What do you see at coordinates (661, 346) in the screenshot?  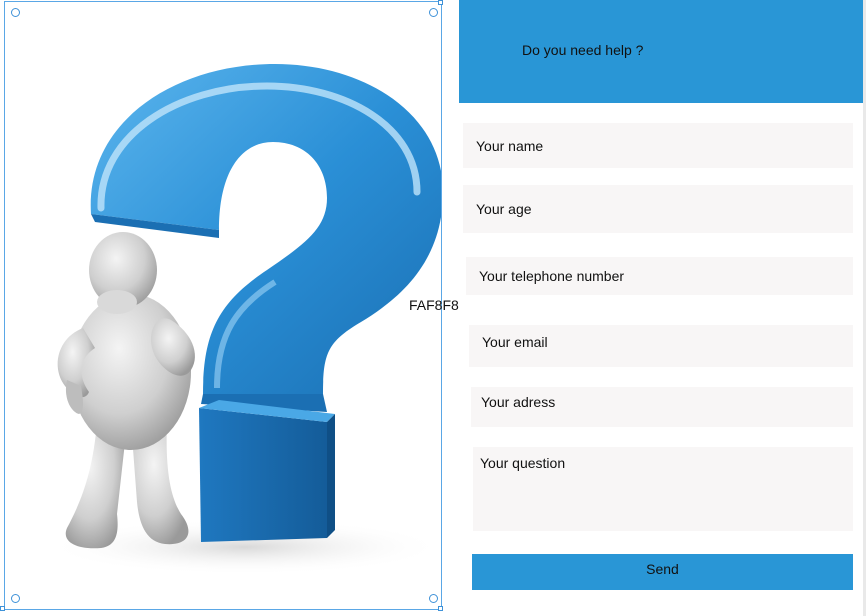 I see `email-field: Your email` at bounding box center [661, 346].